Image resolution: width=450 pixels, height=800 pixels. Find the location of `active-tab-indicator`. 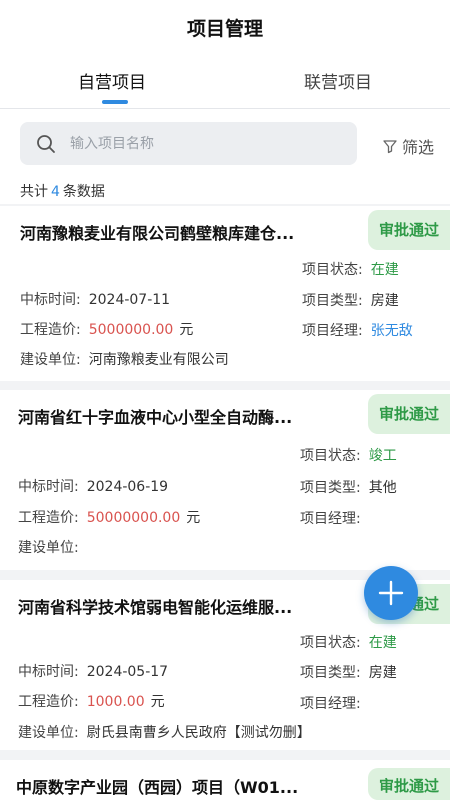

active-tab-indicator is located at coordinates (115, 102).